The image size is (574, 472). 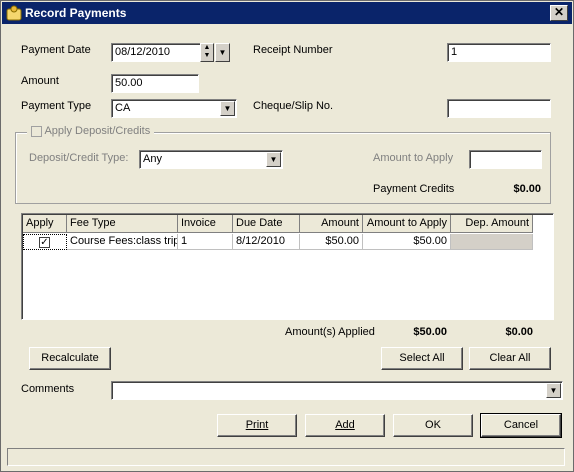 What do you see at coordinates (70, 358) in the screenshot?
I see `recalculate-button: Recalculate` at bounding box center [70, 358].